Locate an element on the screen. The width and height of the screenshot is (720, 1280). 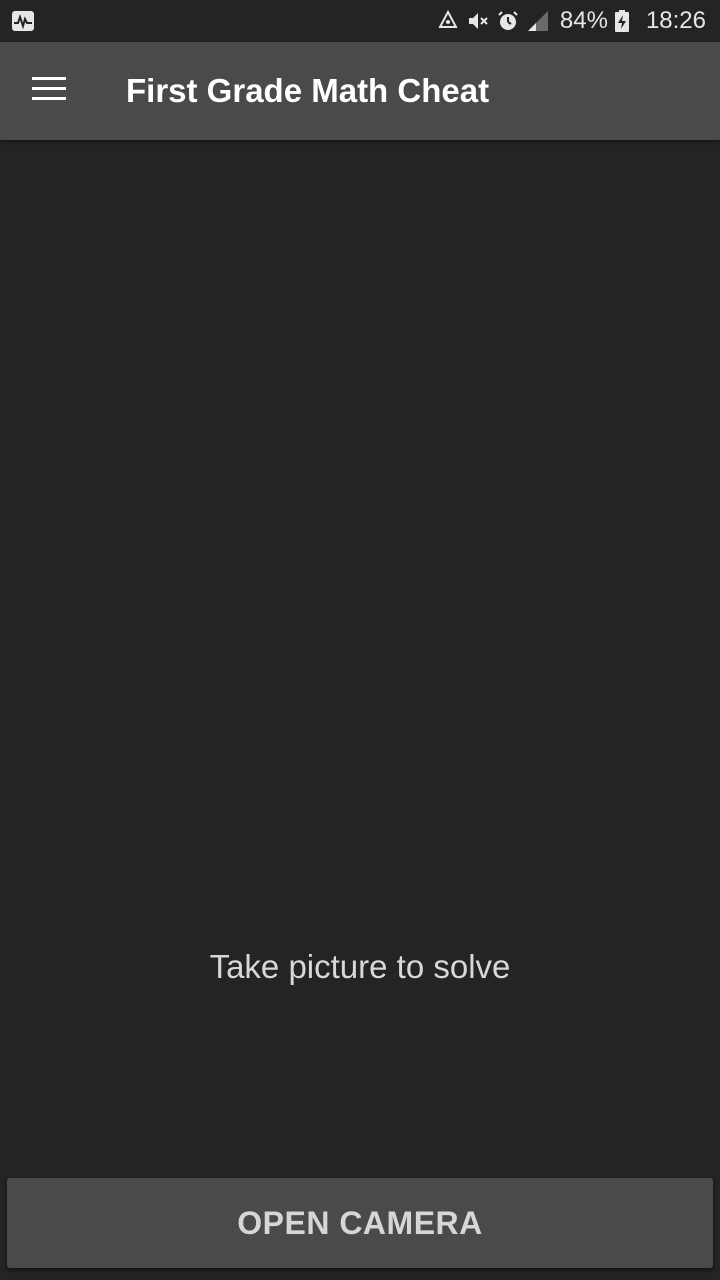
menu-button is located at coordinates (49, 91).